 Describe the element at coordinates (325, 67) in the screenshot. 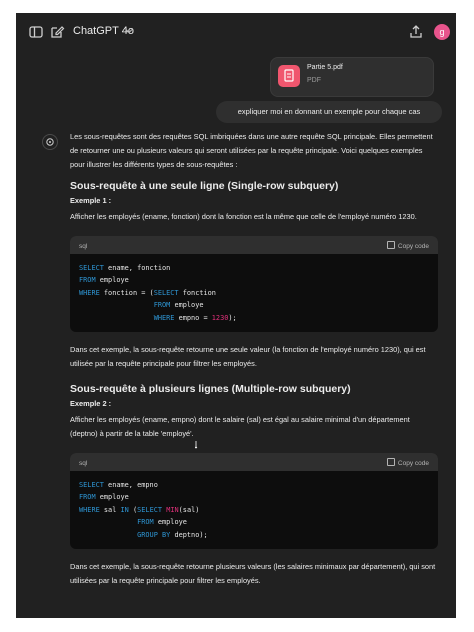

I see `attachment-name: Partie 5.pdf` at that location.